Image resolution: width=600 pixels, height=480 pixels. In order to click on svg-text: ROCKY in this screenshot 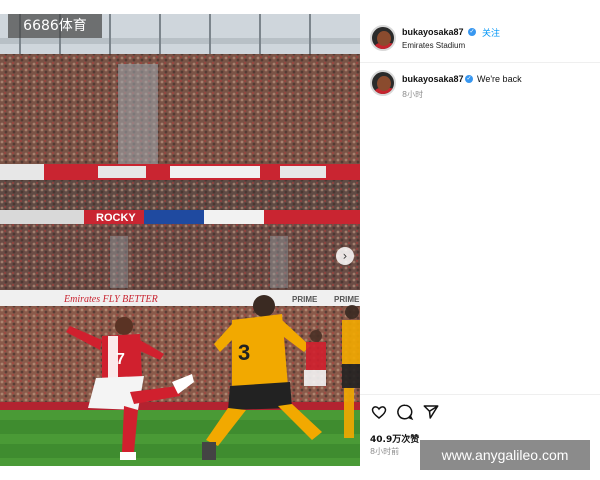, I will do `click(116, 218)`.